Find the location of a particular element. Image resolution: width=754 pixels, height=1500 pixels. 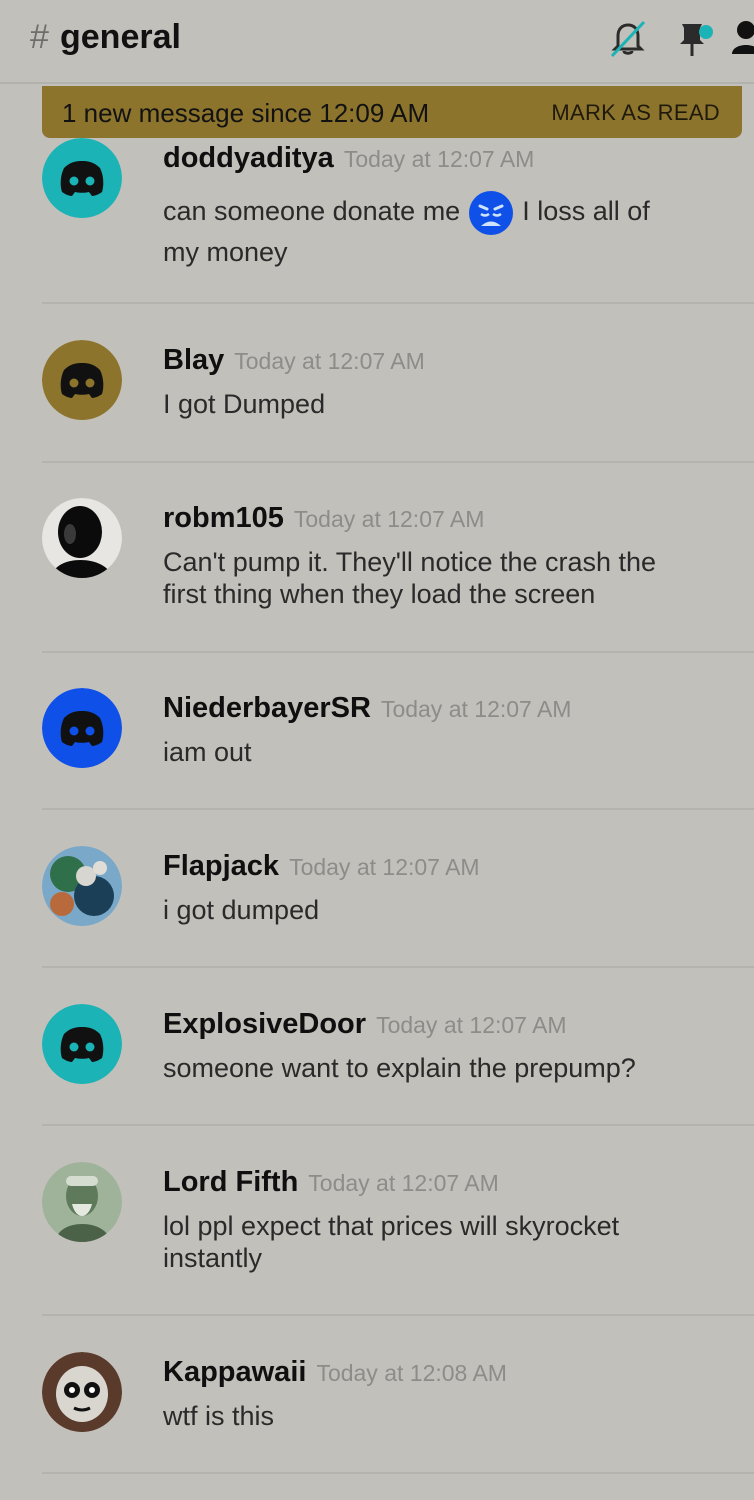

mark-as-read-button: MARK AS READ is located at coordinates (635, 113).